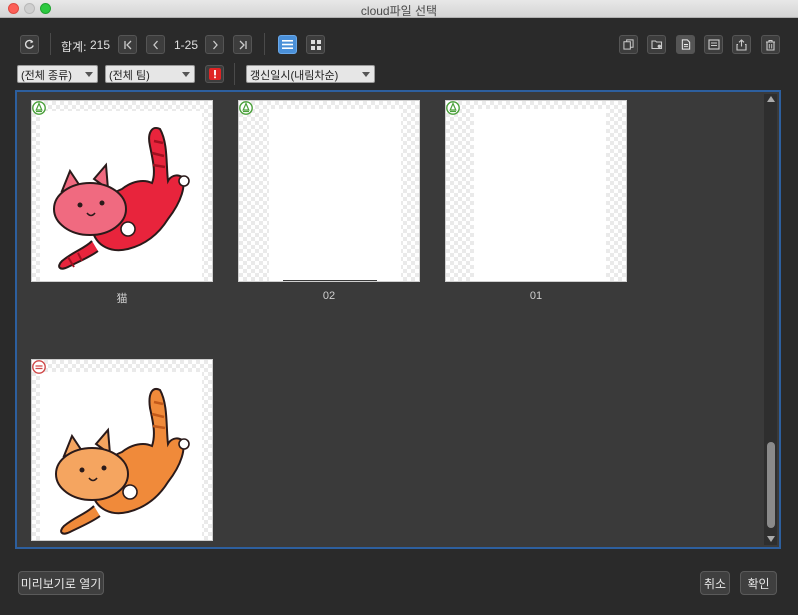 This screenshot has height=615, width=798. Describe the element at coordinates (771, 485) in the screenshot. I see `scrollbar-thumb` at that location.